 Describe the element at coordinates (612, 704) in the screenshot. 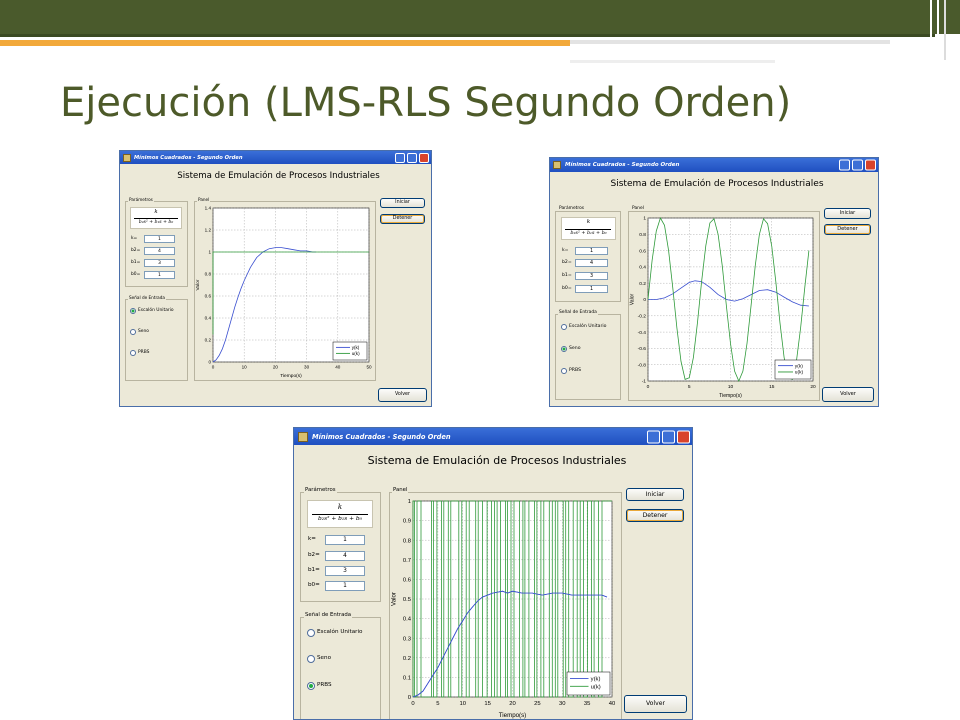

I see `x-tick-label: 40` at that location.